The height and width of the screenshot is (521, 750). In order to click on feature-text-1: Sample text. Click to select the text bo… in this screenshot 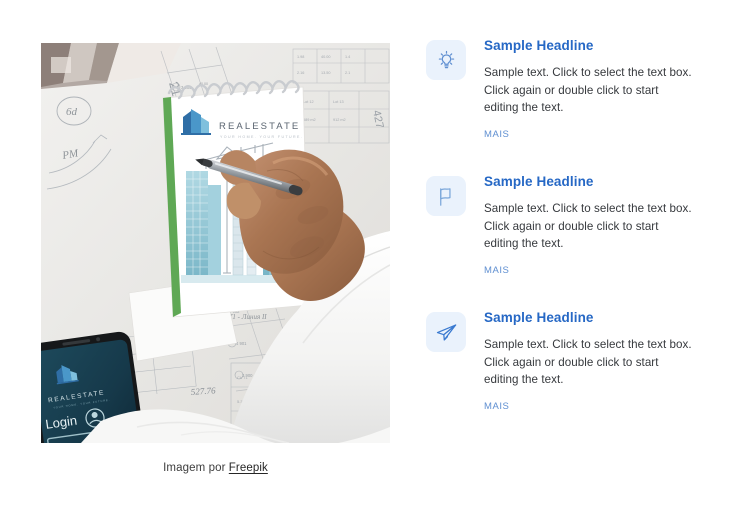, I will do `click(588, 90)`.